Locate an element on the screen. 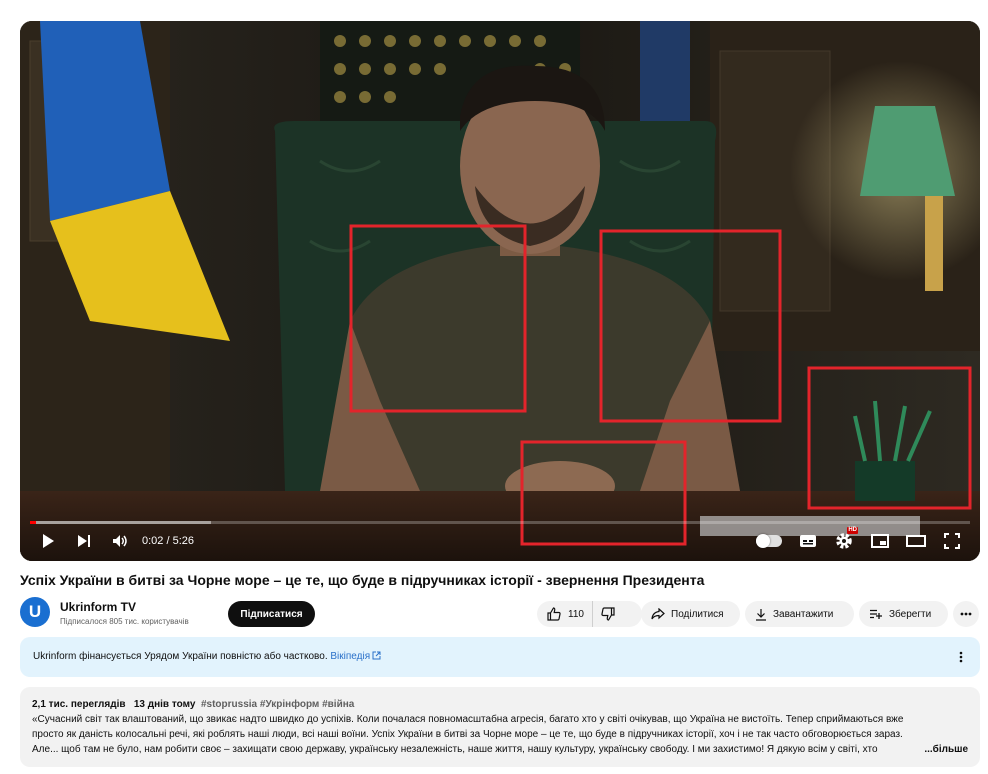 The height and width of the screenshot is (774, 988). miniplayer-icon is located at coordinates (880, 541).